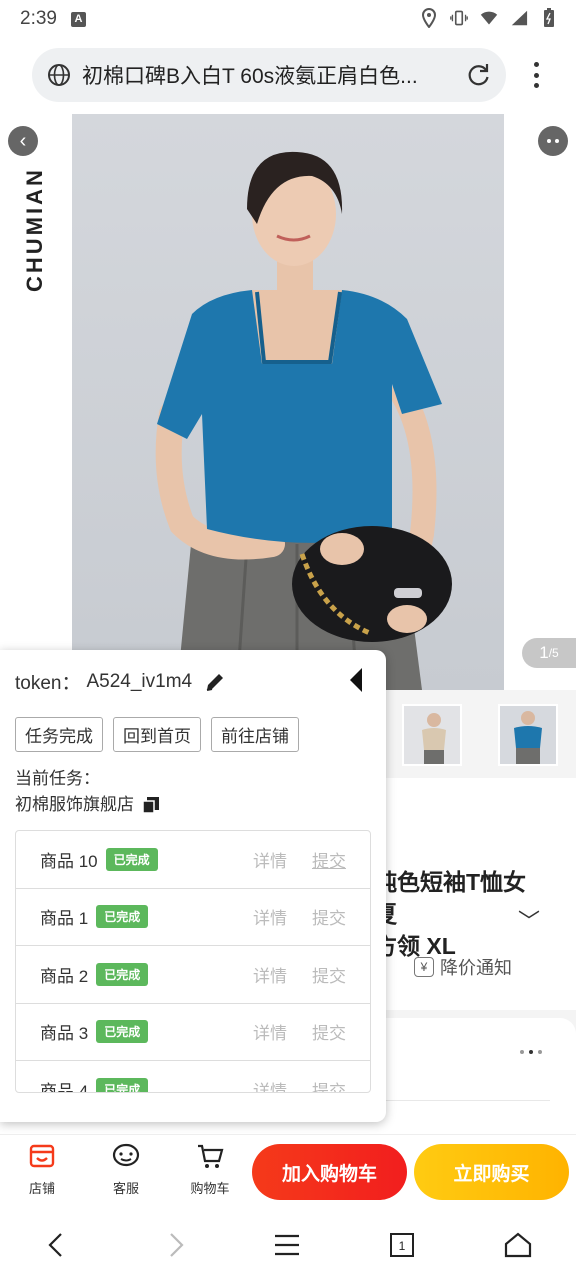  I want to click on home-button: 回到首页, so click(157, 734).